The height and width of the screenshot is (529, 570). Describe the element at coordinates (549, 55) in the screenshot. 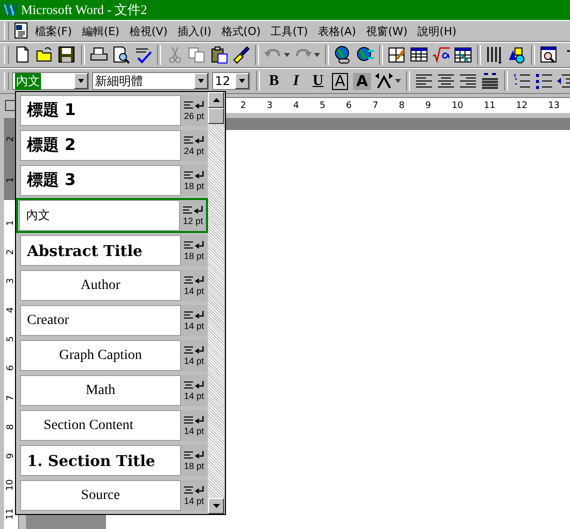

I see `document-magnifier-icon` at that location.